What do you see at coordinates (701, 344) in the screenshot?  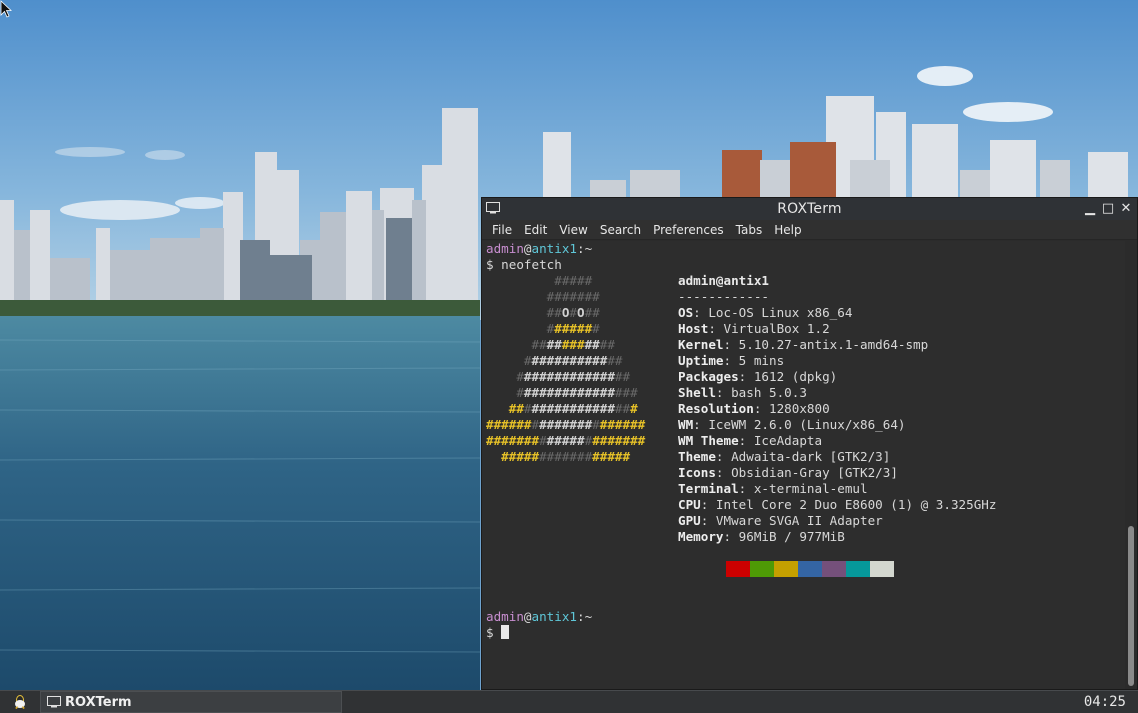 I see `info-key: Kernel` at bounding box center [701, 344].